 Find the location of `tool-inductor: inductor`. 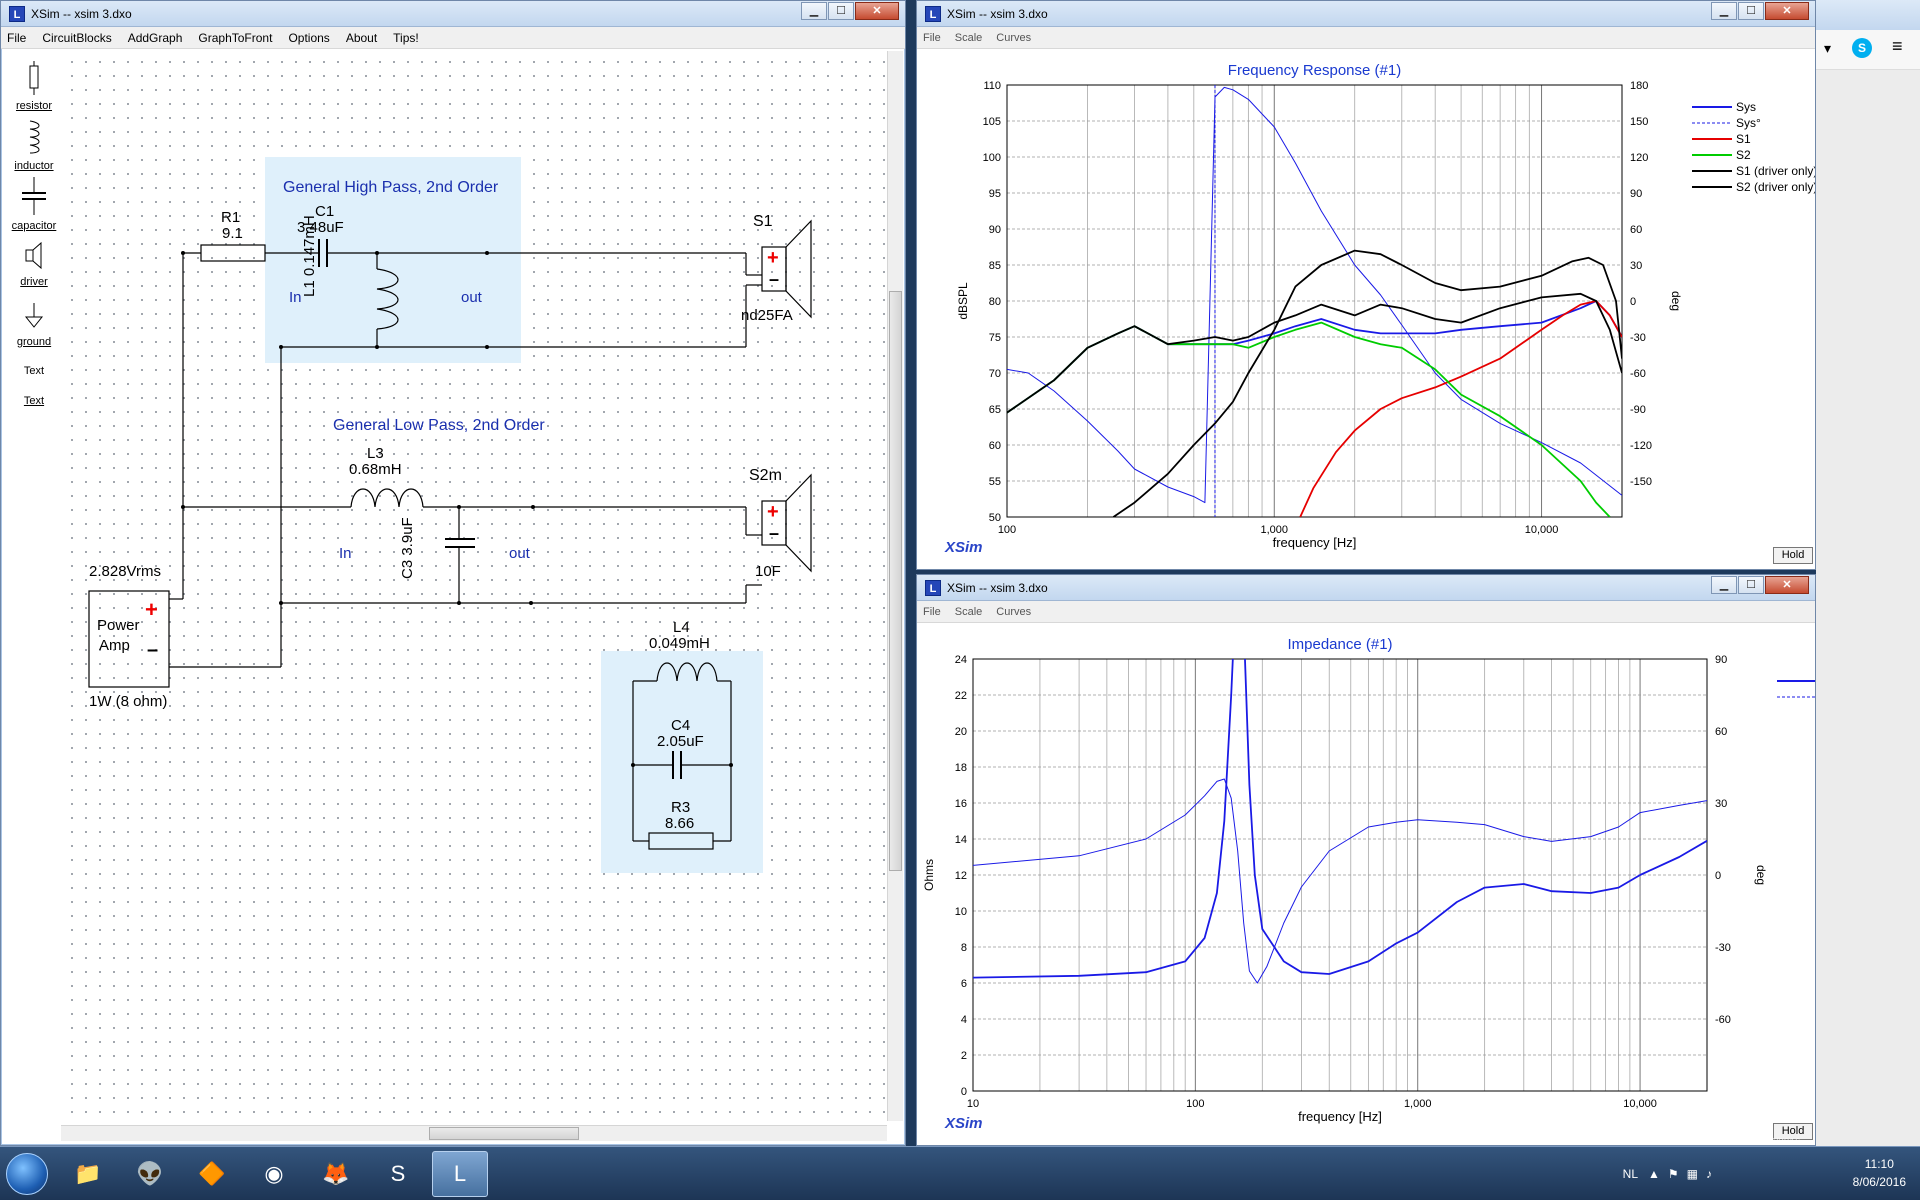

tool-inductor: inductor is located at coordinates (34, 145).